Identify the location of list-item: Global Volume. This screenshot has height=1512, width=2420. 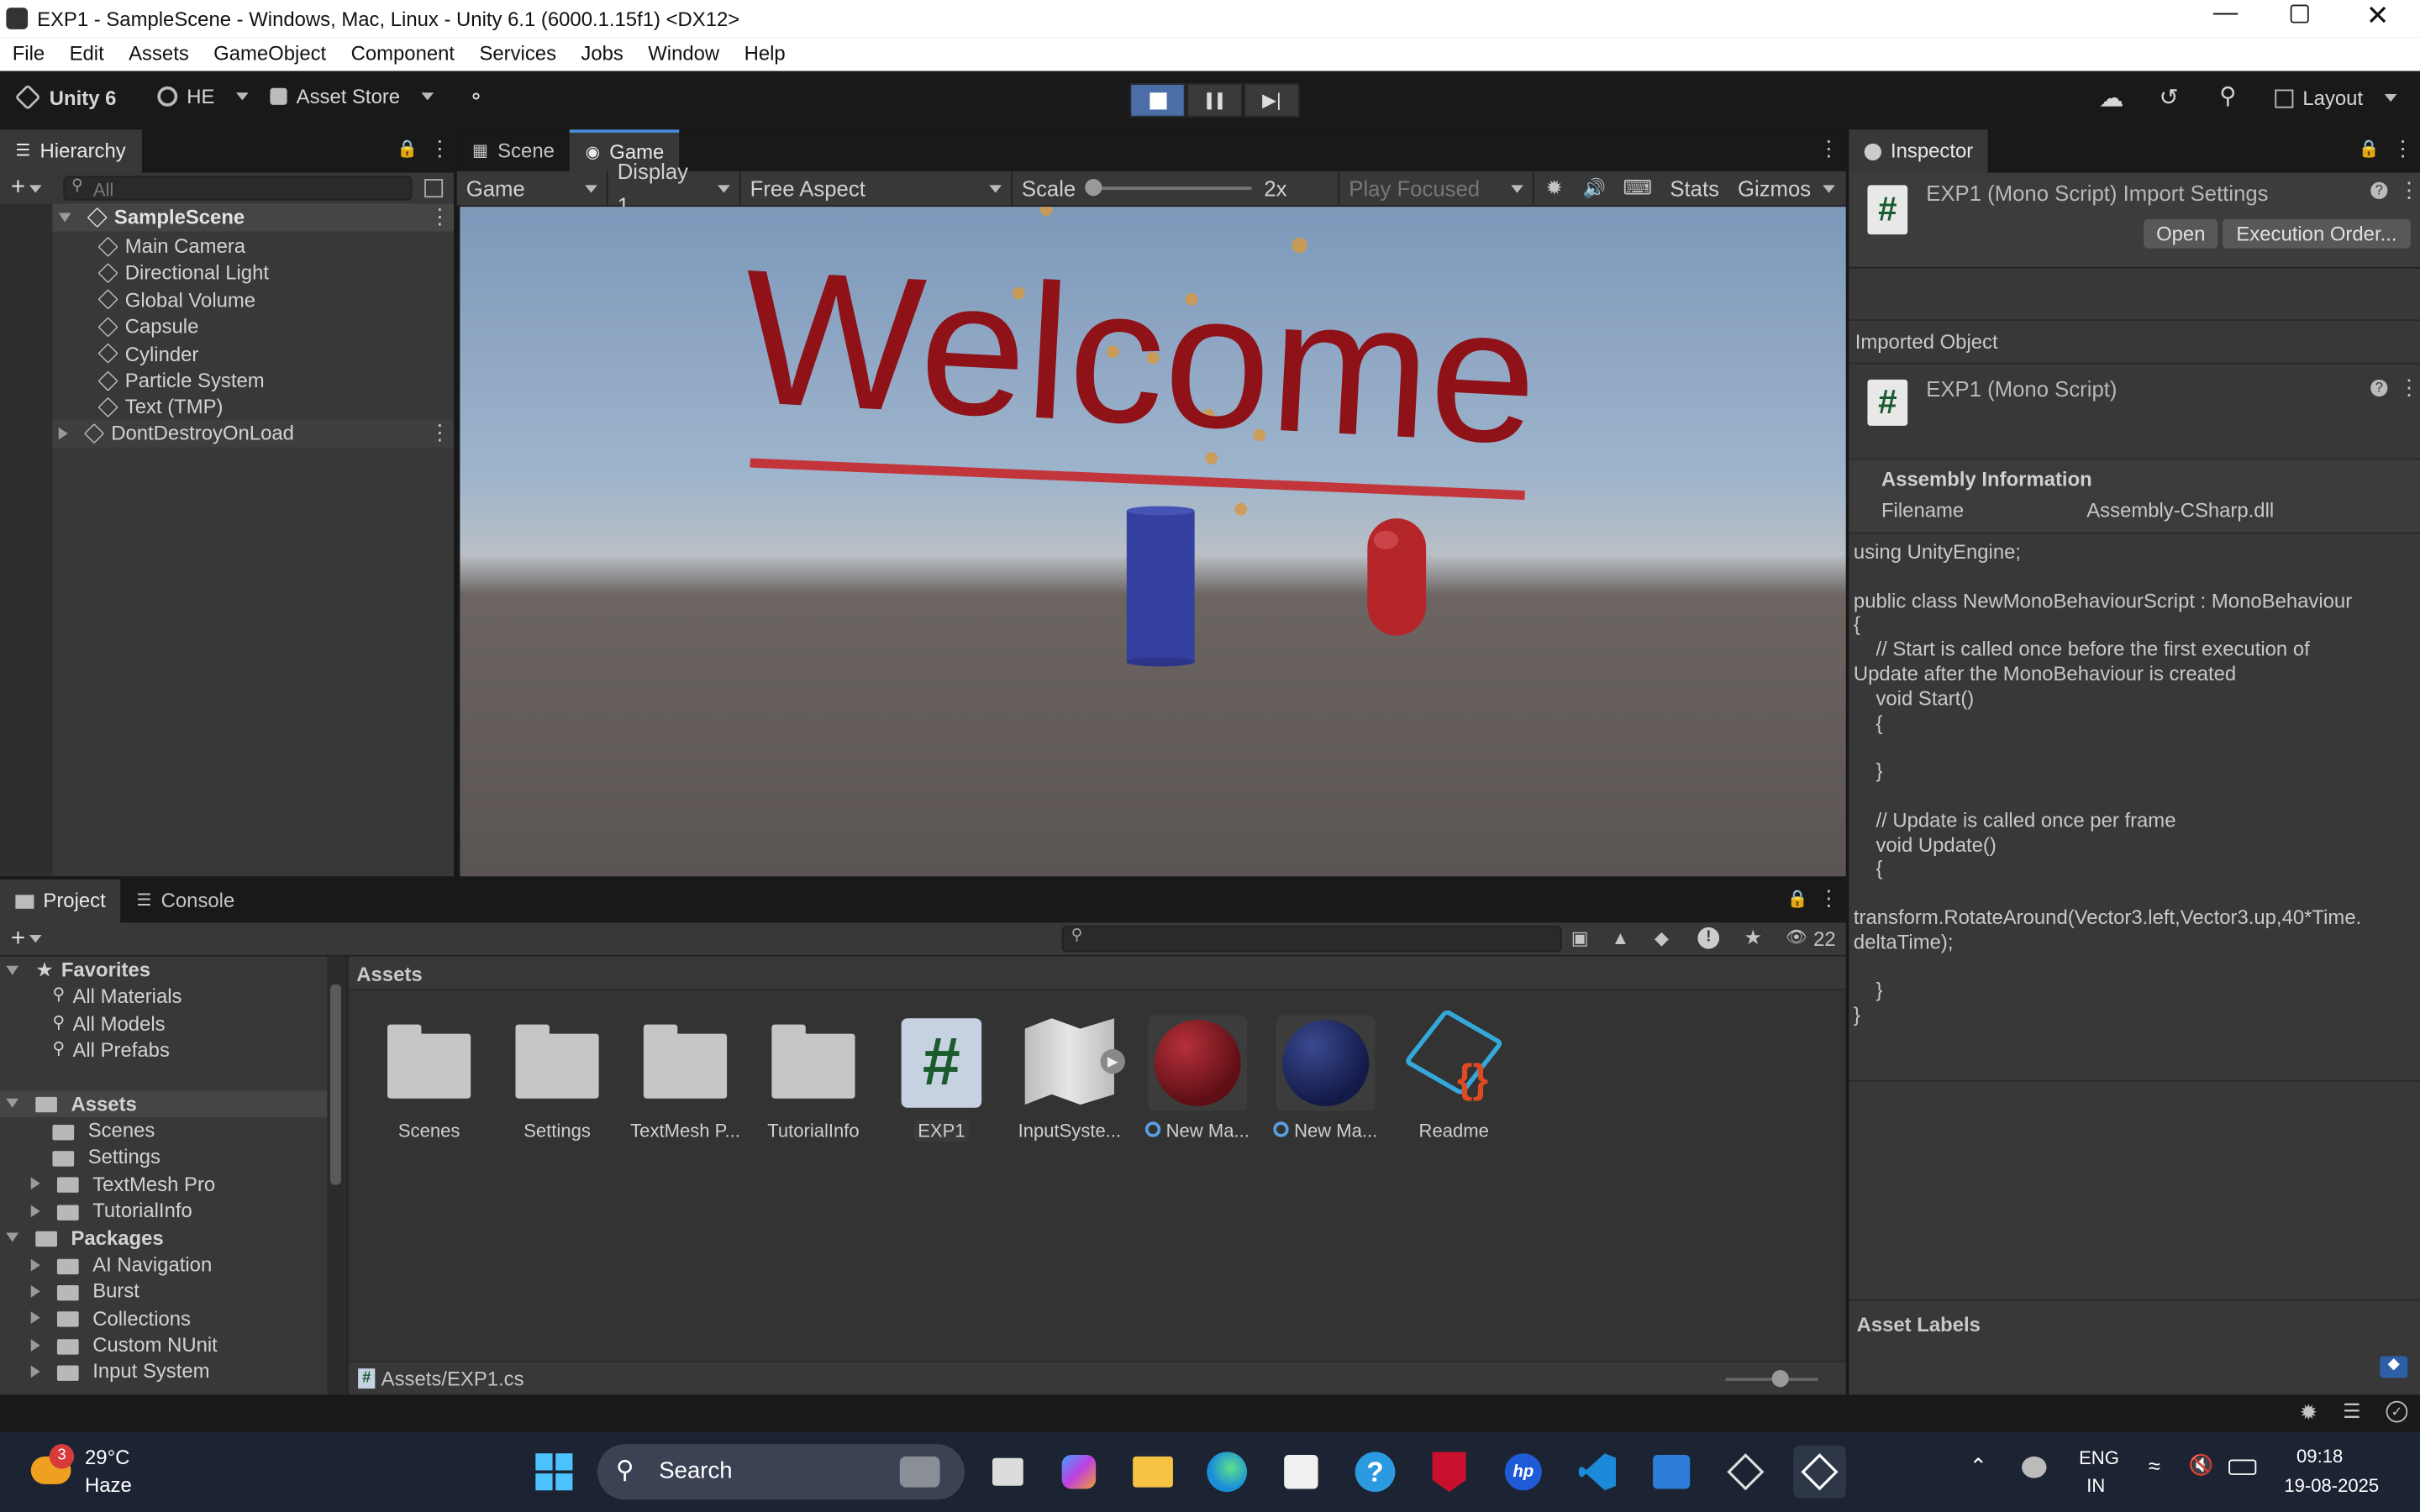
(276, 299).